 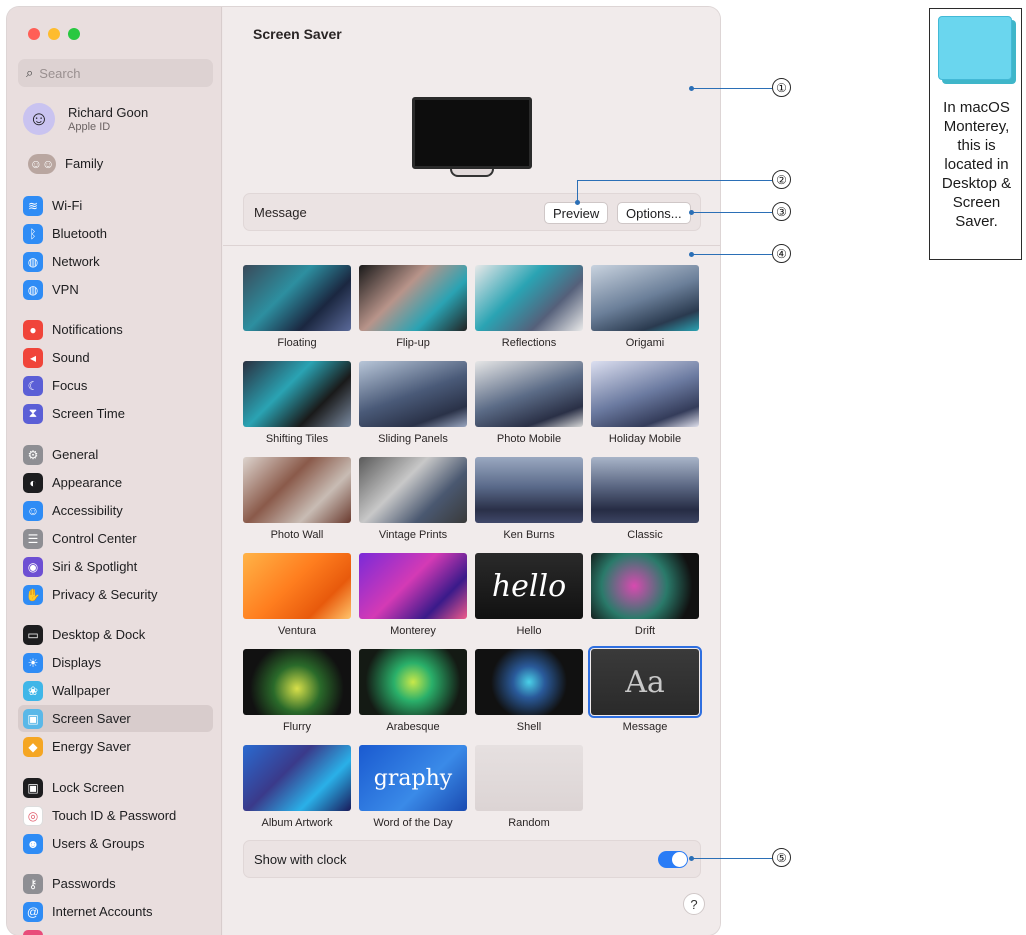 I want to click on saver-tile-floating: Floating, so click(x=297, y=307).